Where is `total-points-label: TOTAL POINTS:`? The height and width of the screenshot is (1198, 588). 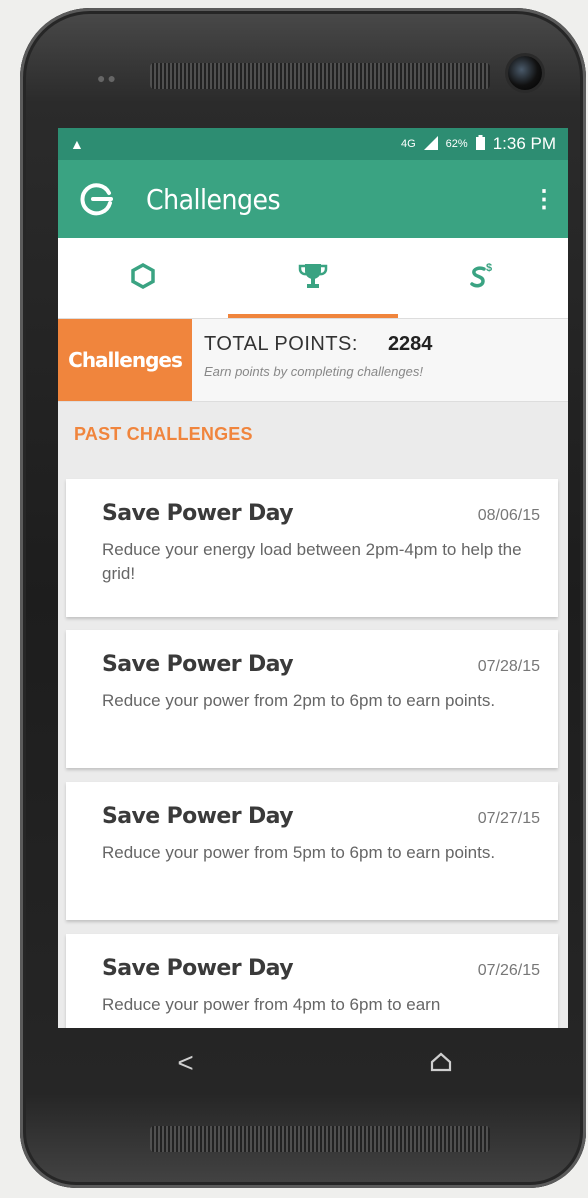
total-points-label: TOTAL POINTS: is located at coordinates (281, 344).